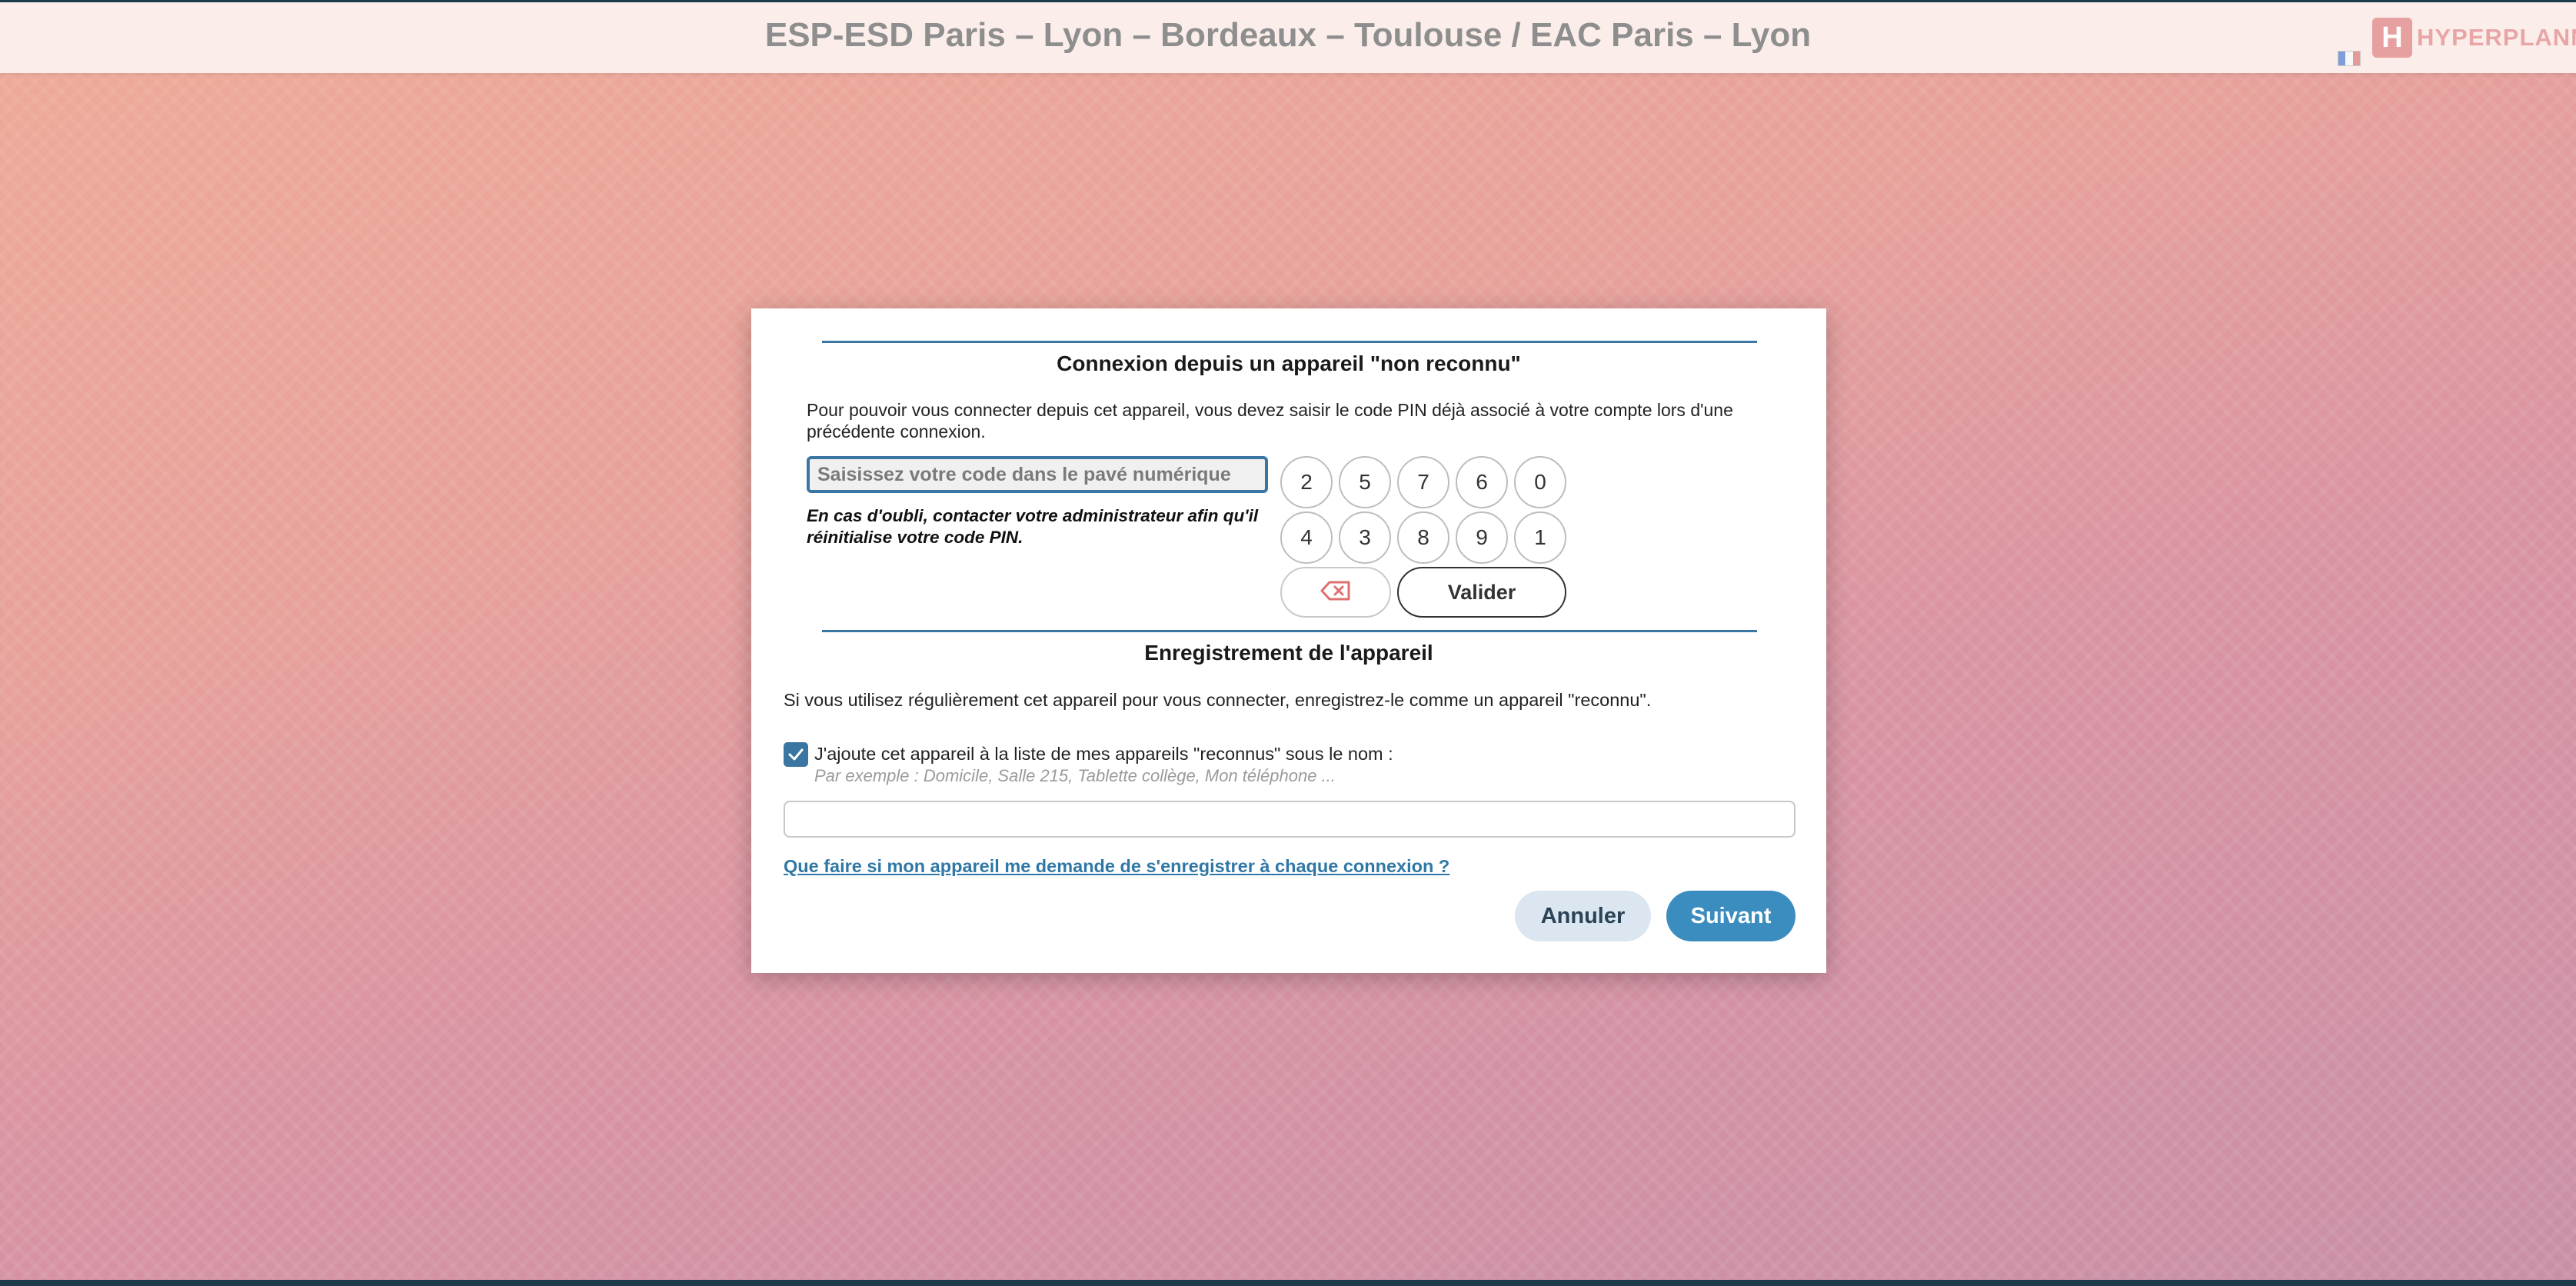  I want to click on validate-button: Valider, so click(1481, 592).